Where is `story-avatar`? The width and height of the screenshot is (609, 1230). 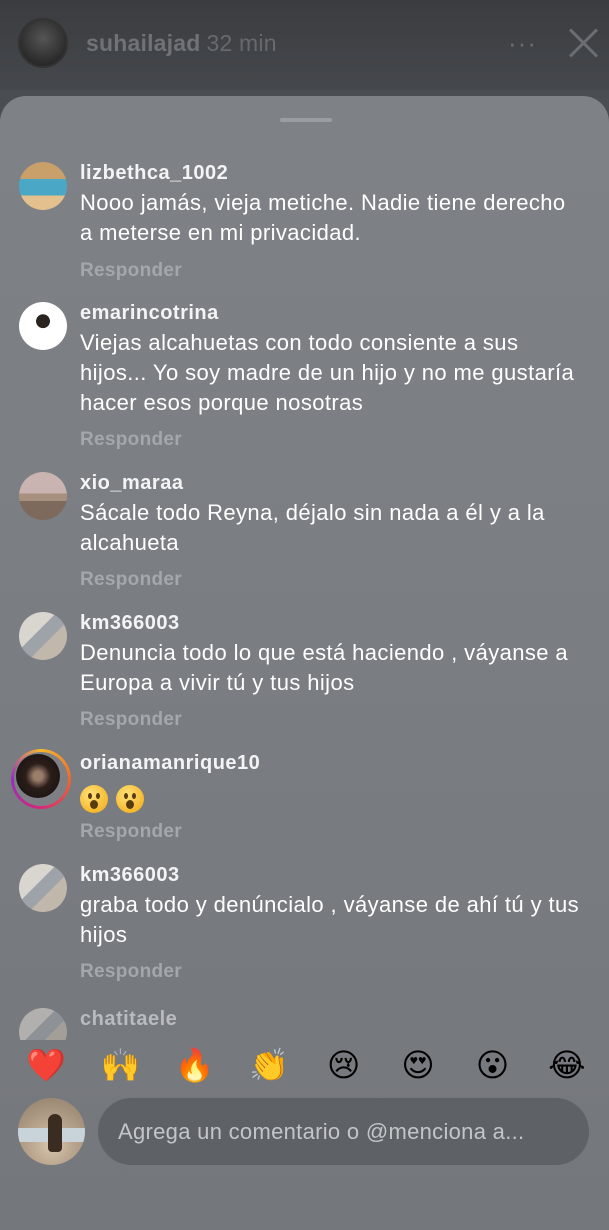
story-avatar is located at coordinates (43, 43).